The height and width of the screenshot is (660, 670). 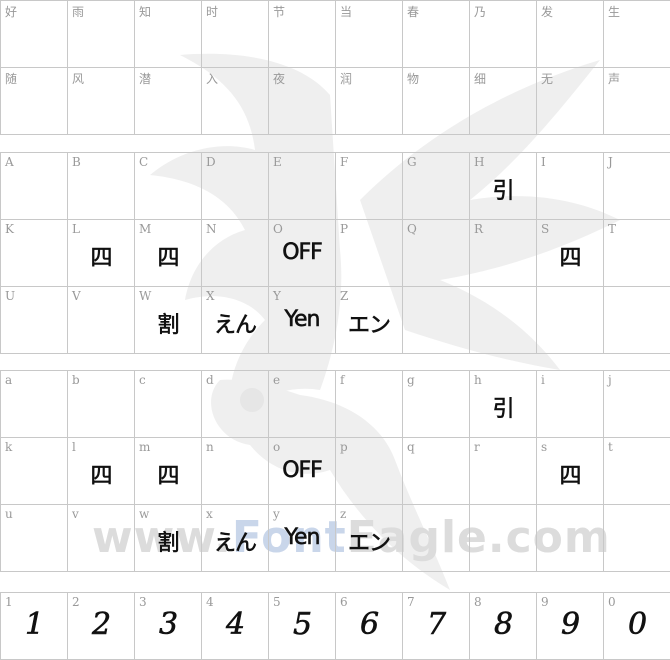 What do you see at coordinates (369, 404) in the screenshot?
I see `glyph-cell: f` at bounding box center [369, 404].